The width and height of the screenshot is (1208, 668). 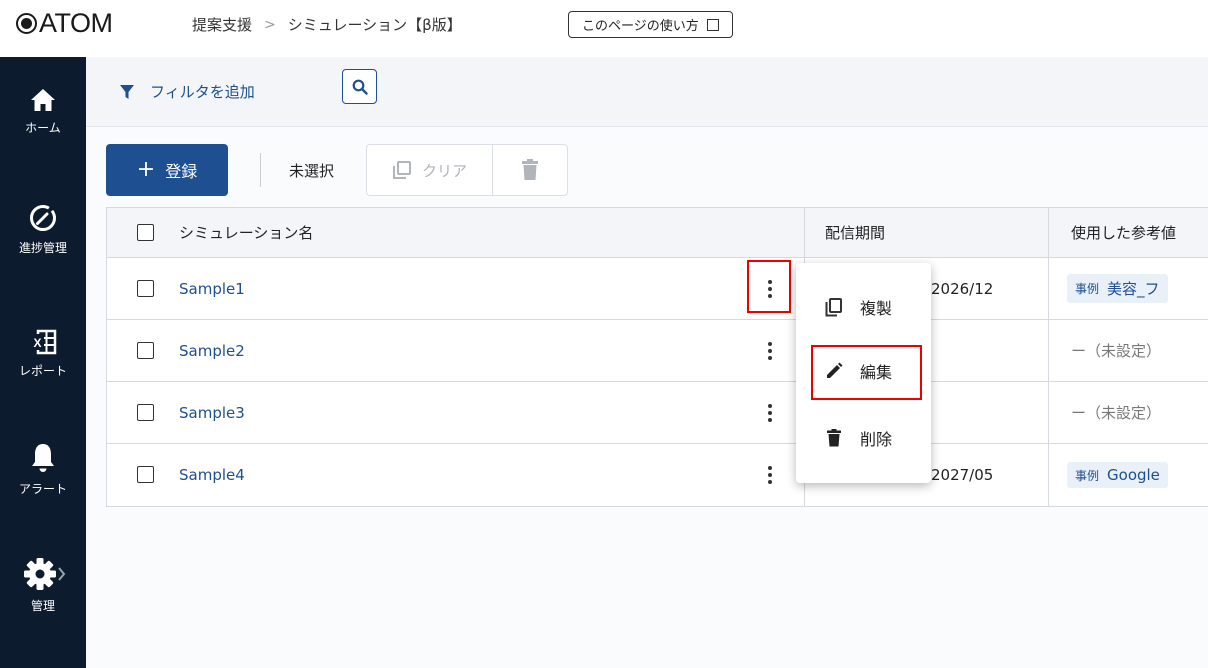 I want to click on table-row: Sample3 ー（未設定）, so click(x=657, y=413).